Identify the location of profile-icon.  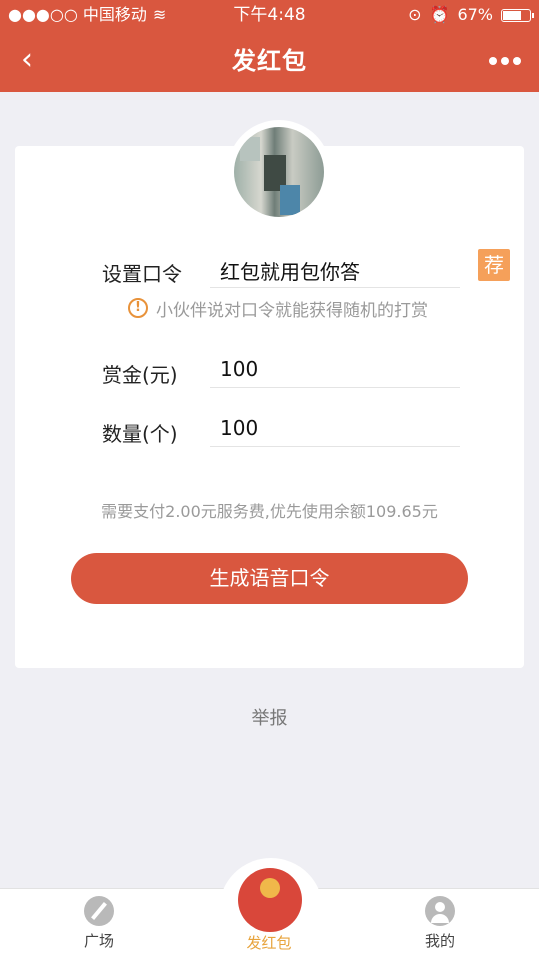
(440, 911).